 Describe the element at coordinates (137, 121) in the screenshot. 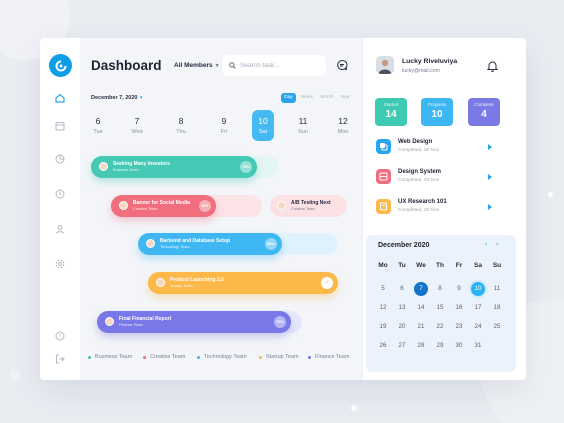

I see `day-number: 7` at that location.